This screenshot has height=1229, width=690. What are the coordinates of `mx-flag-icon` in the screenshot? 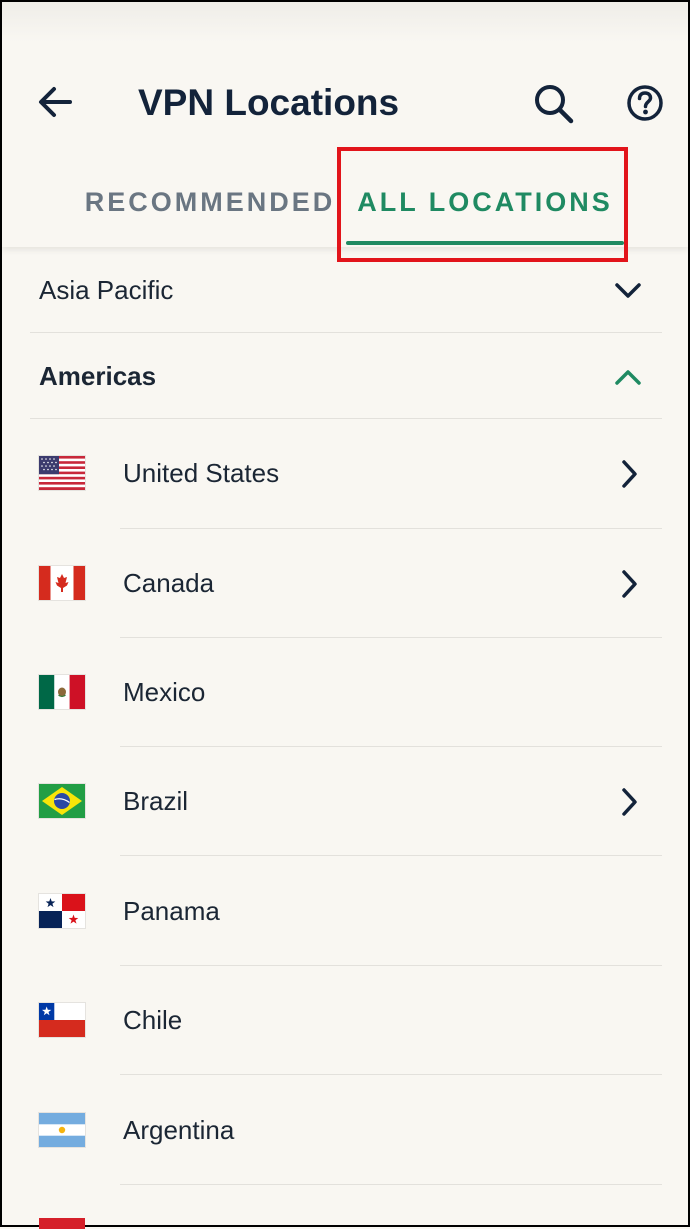 It's located at (62, 692).